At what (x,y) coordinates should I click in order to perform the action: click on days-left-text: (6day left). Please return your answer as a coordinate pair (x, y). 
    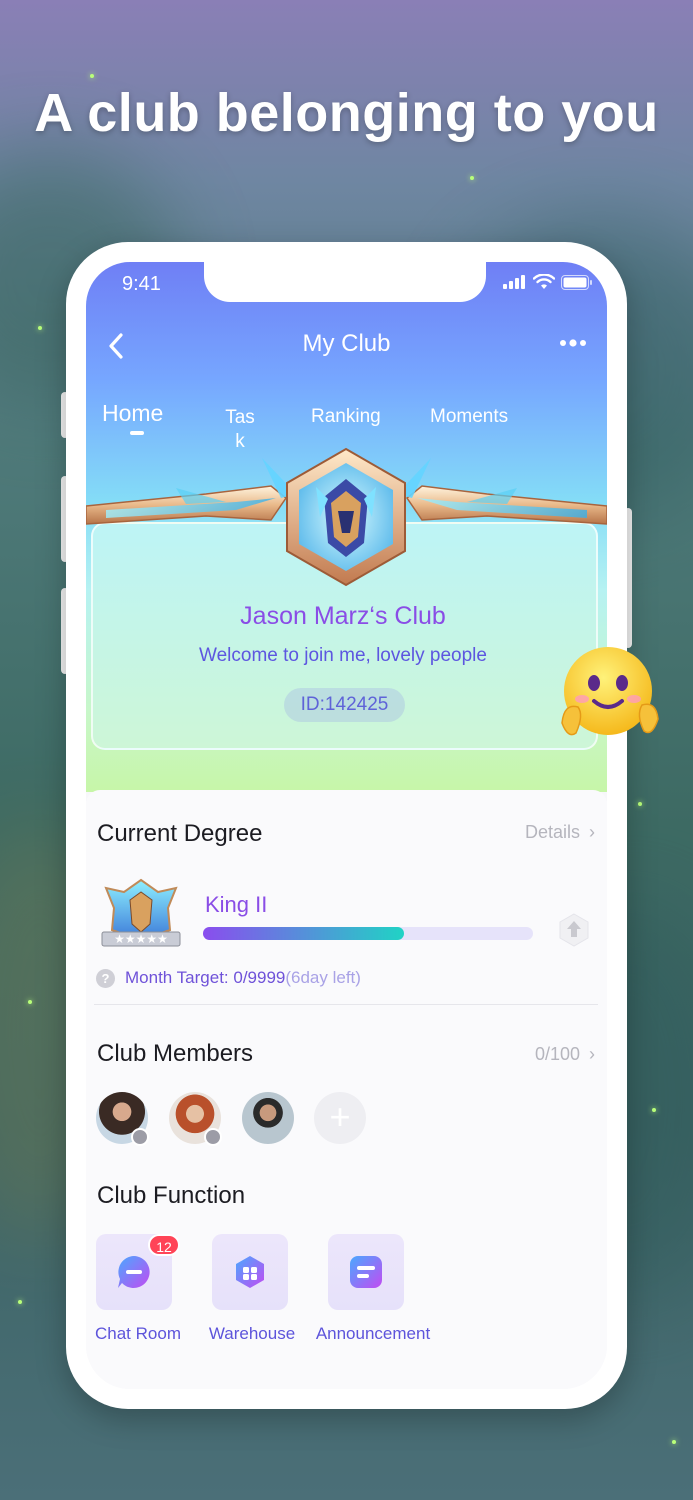
    Looking at the image, I should click on (323, 977).